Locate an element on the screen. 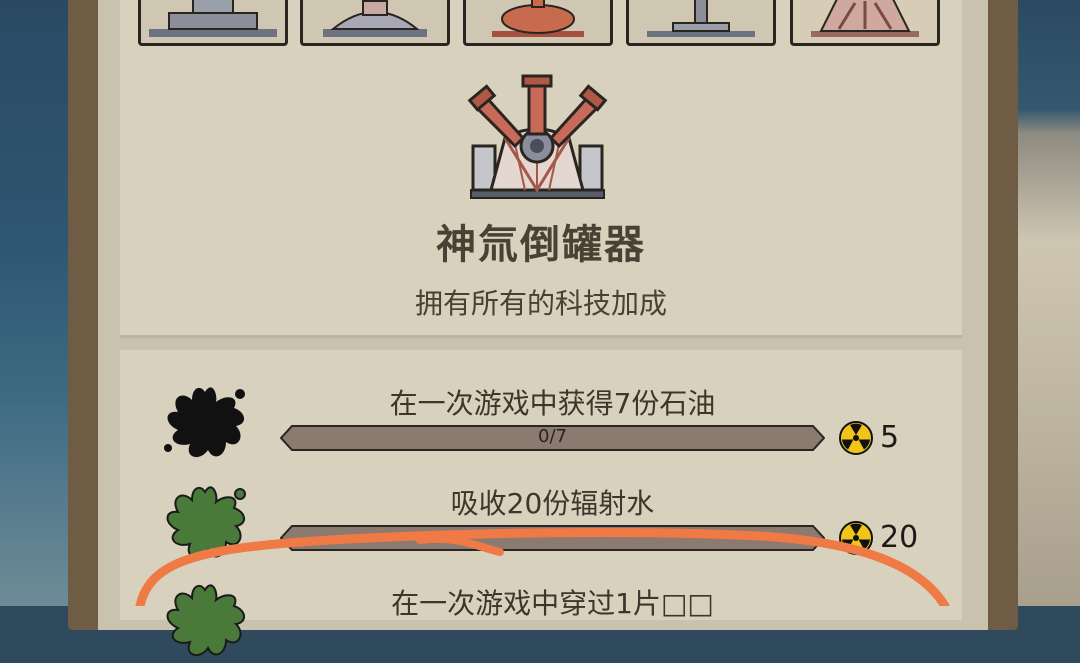 This screenshot has width=1080, height=663. progress-bar is located at coordinates (552, 538).